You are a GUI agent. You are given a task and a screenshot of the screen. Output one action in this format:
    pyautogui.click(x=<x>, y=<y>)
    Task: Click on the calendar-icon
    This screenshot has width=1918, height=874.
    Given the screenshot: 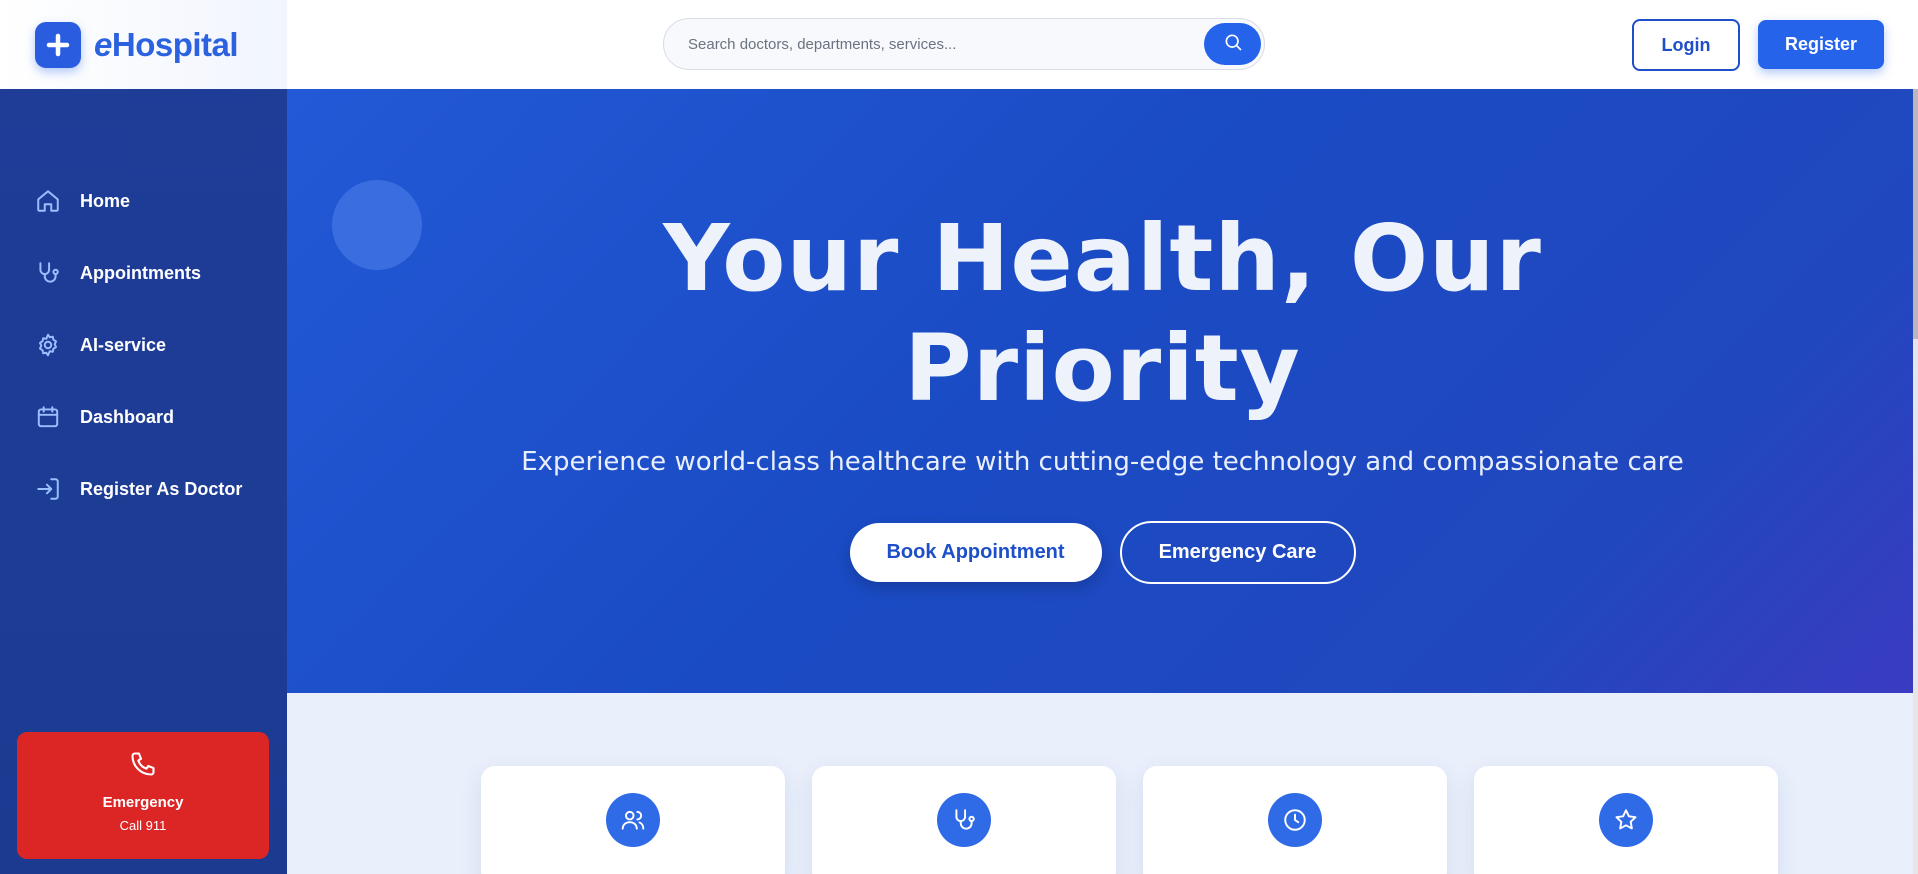 What is the action you would take?
    pyautogui.click(x=48, y=417)
    